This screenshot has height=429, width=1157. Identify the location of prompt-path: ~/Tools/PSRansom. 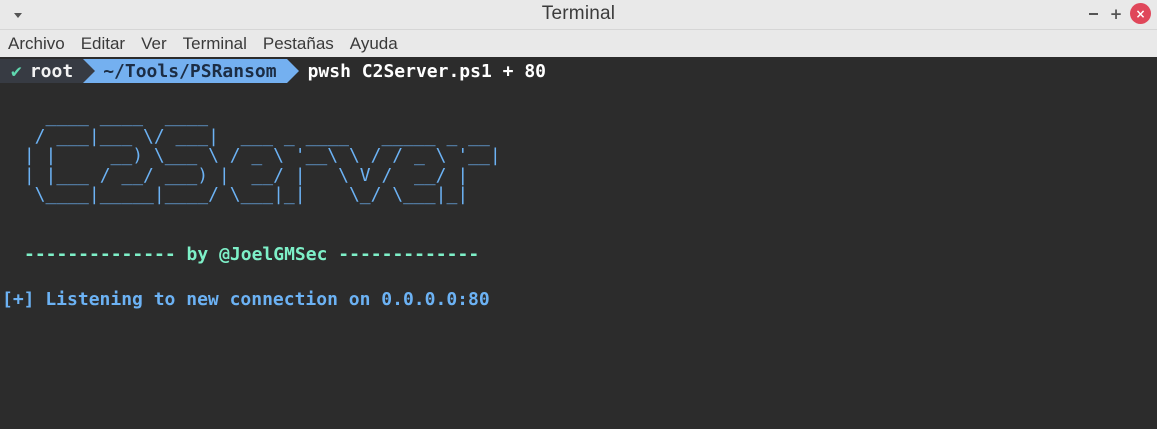
(191, 71).